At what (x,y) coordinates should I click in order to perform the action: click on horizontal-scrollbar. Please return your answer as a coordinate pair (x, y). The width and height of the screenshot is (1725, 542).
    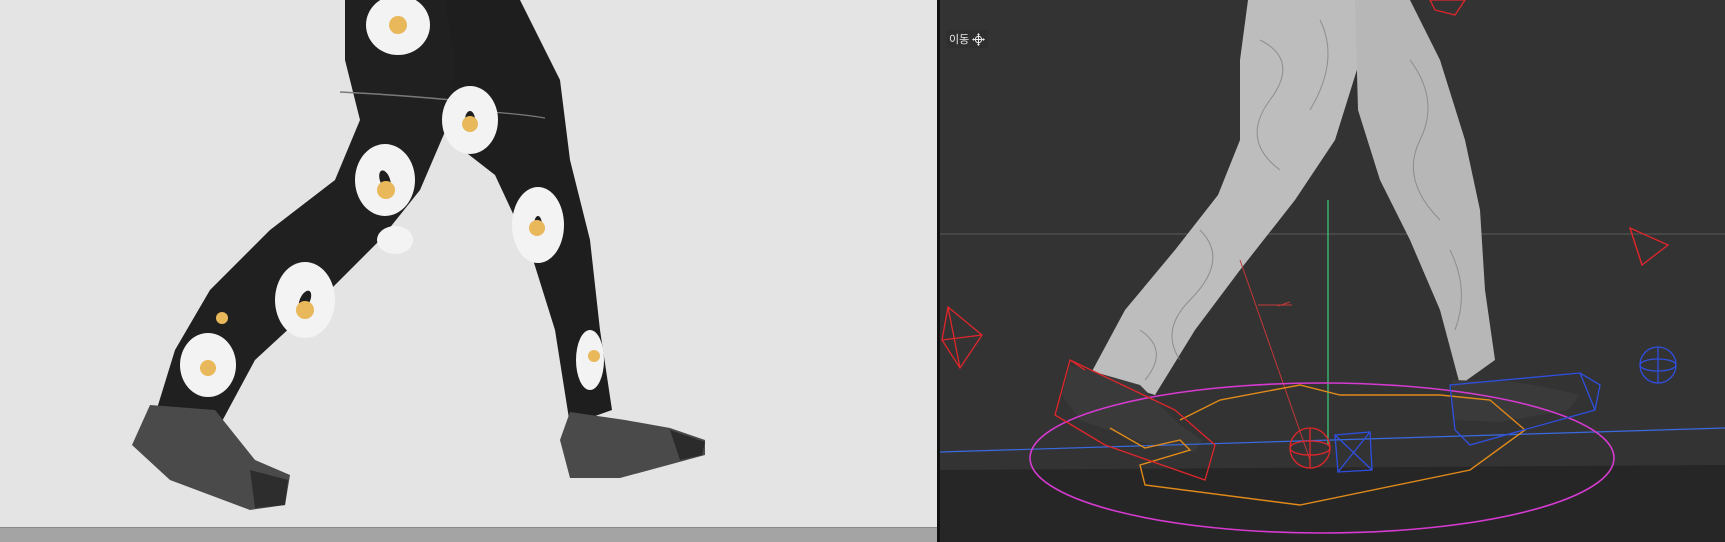
    Looking at the image, I should click on (468, 534).